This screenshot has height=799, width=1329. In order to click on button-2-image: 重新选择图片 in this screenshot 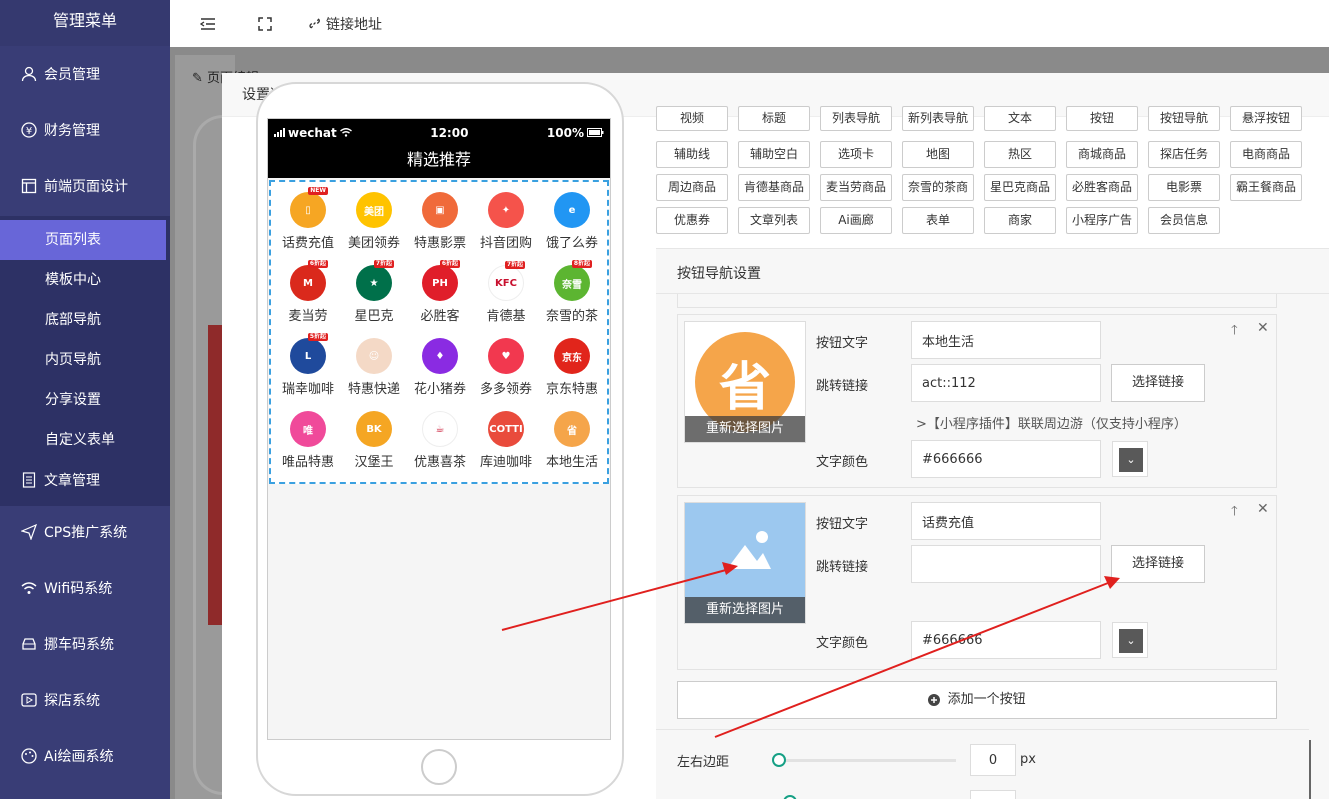, I will do `click(745, 563)`.